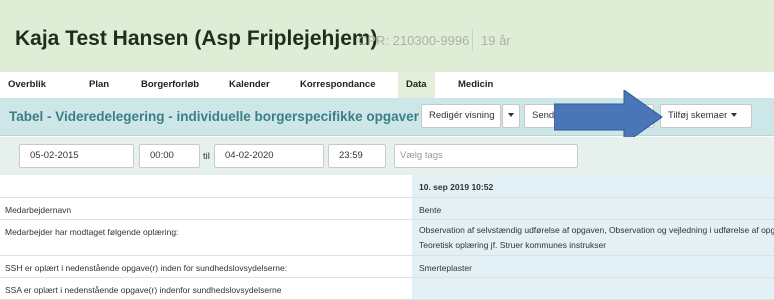 The height and width of the screenshot is (300, 774). I want to click on edit-view-dropdown-toggle, so click(511, 116).